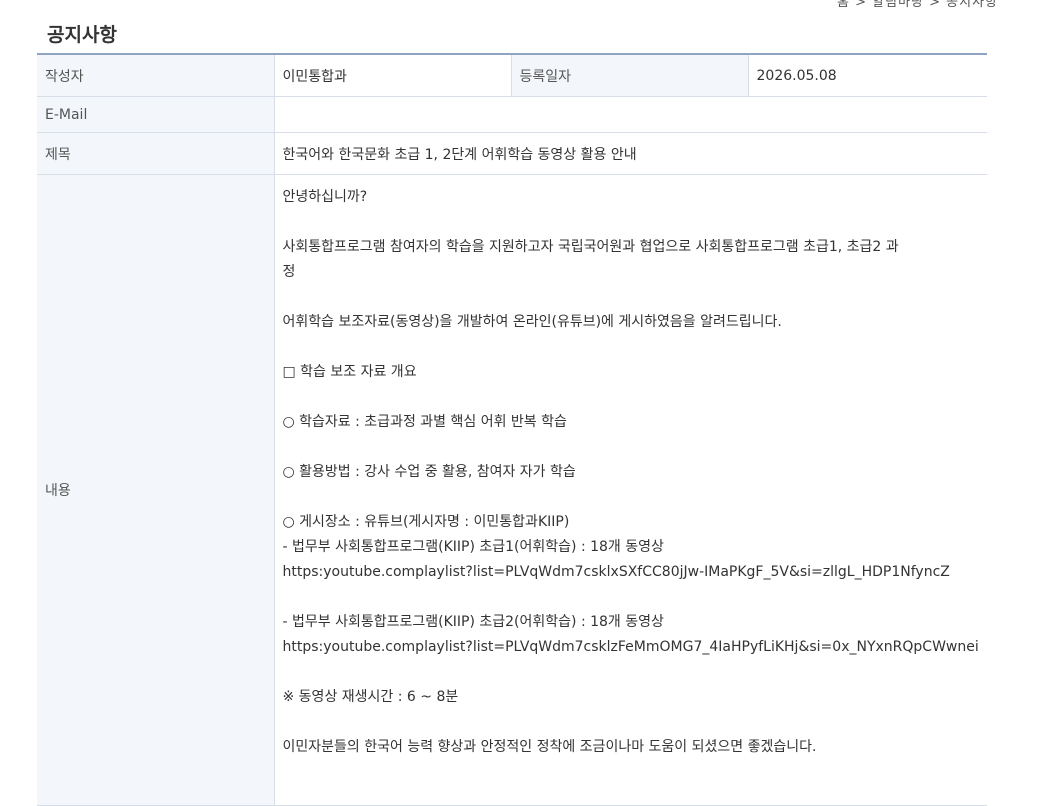  I want to click on playlist2-label: - 법무부 사회통합프로그램(KIIP) 초급2(어휘학습) : 18개 동영상, so click(473, 622).